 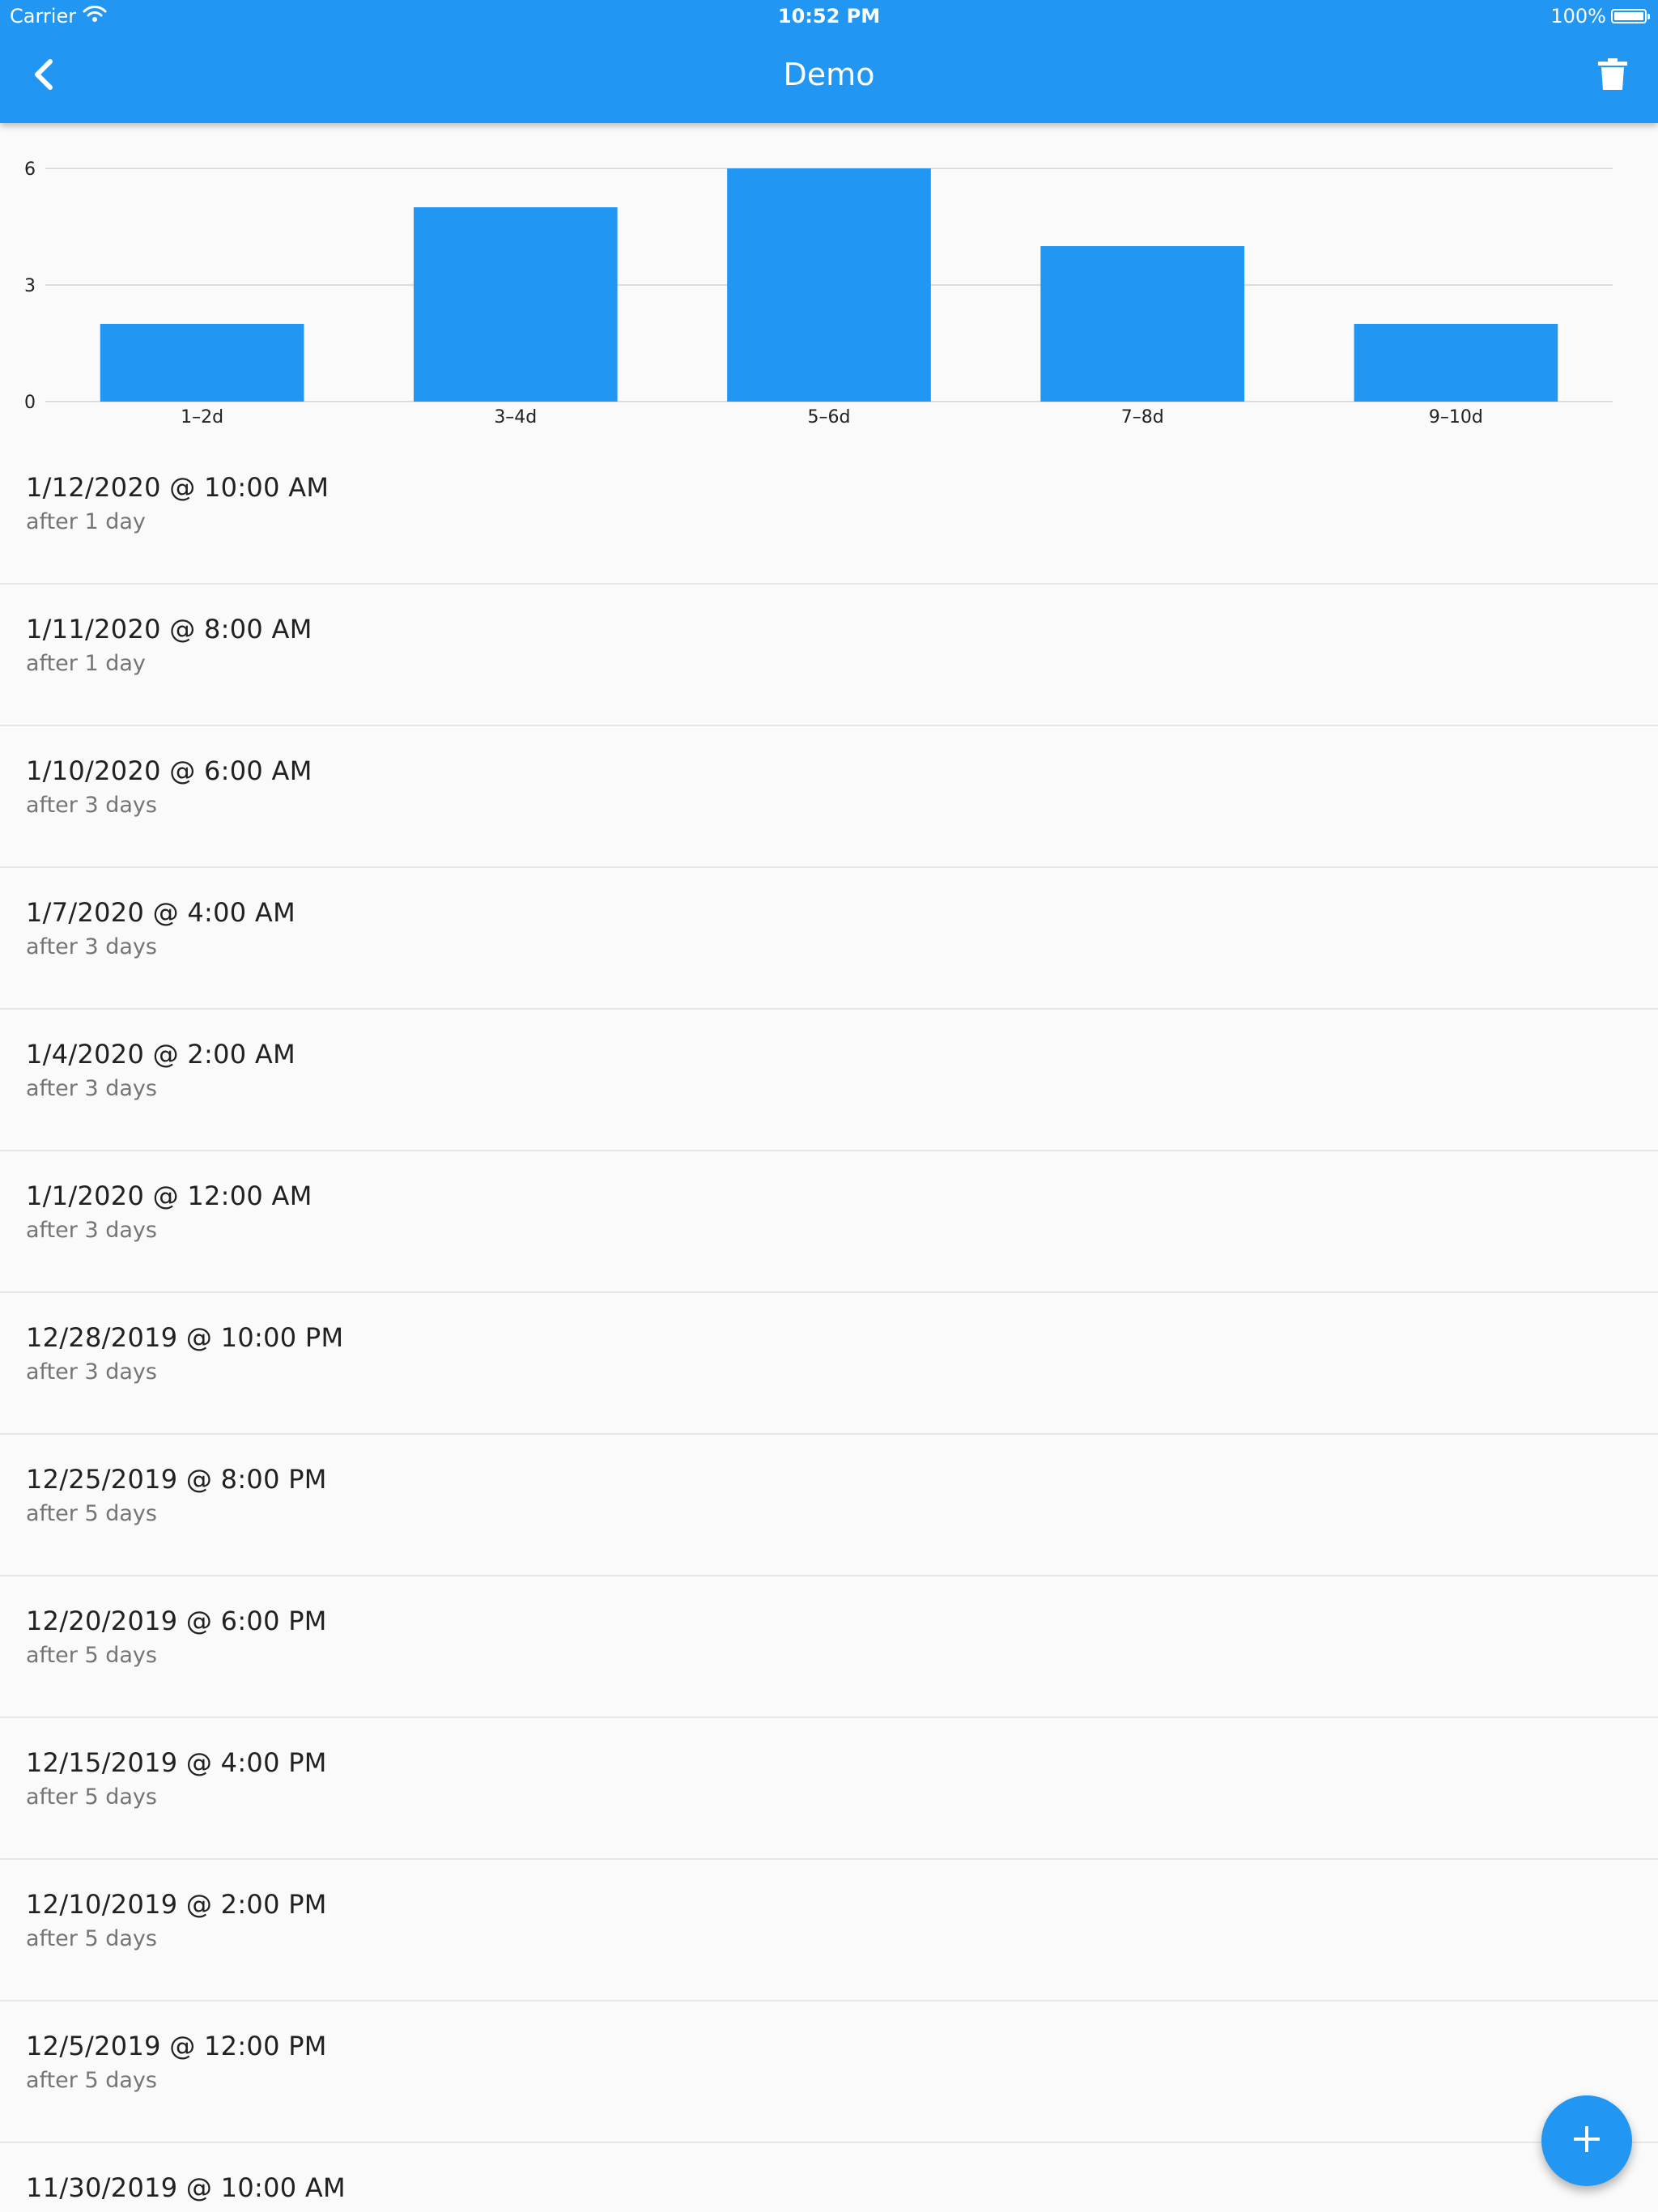 What do you see at coordinates (176, 1905) in the screenshot?
I see `entry-datetime: 12/10/2019 @ 2:00 PM` at bounding box center [176, 1905].